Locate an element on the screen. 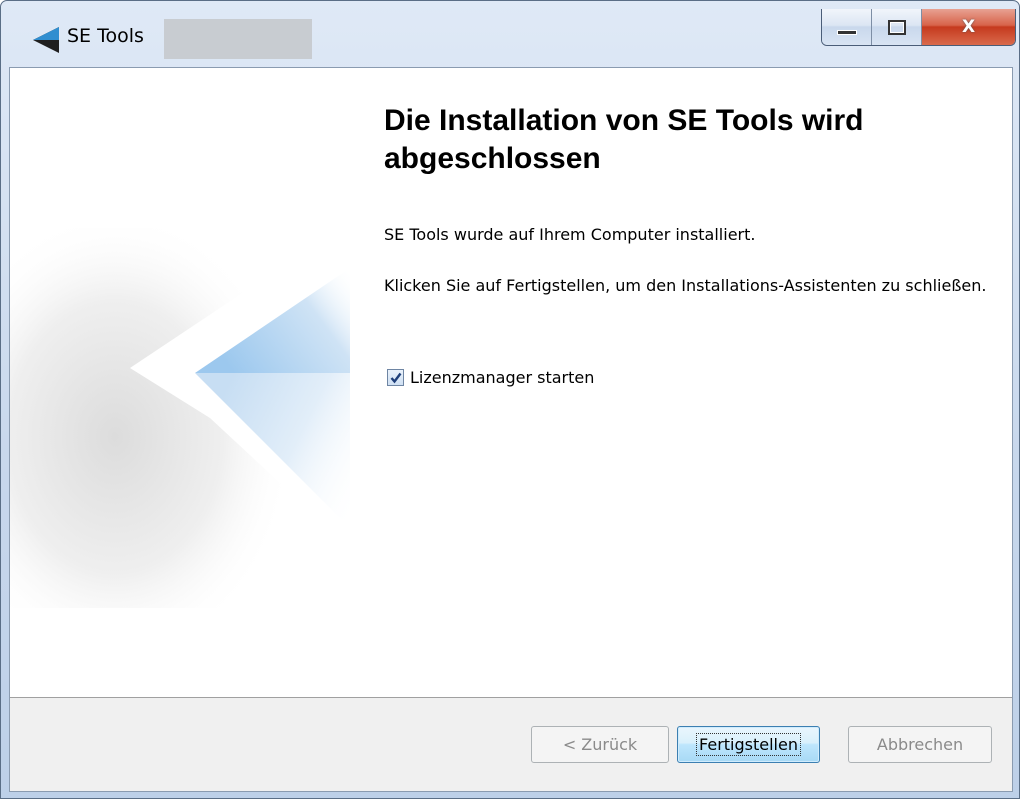  close-icon: X is located at coordinates (968, 27).